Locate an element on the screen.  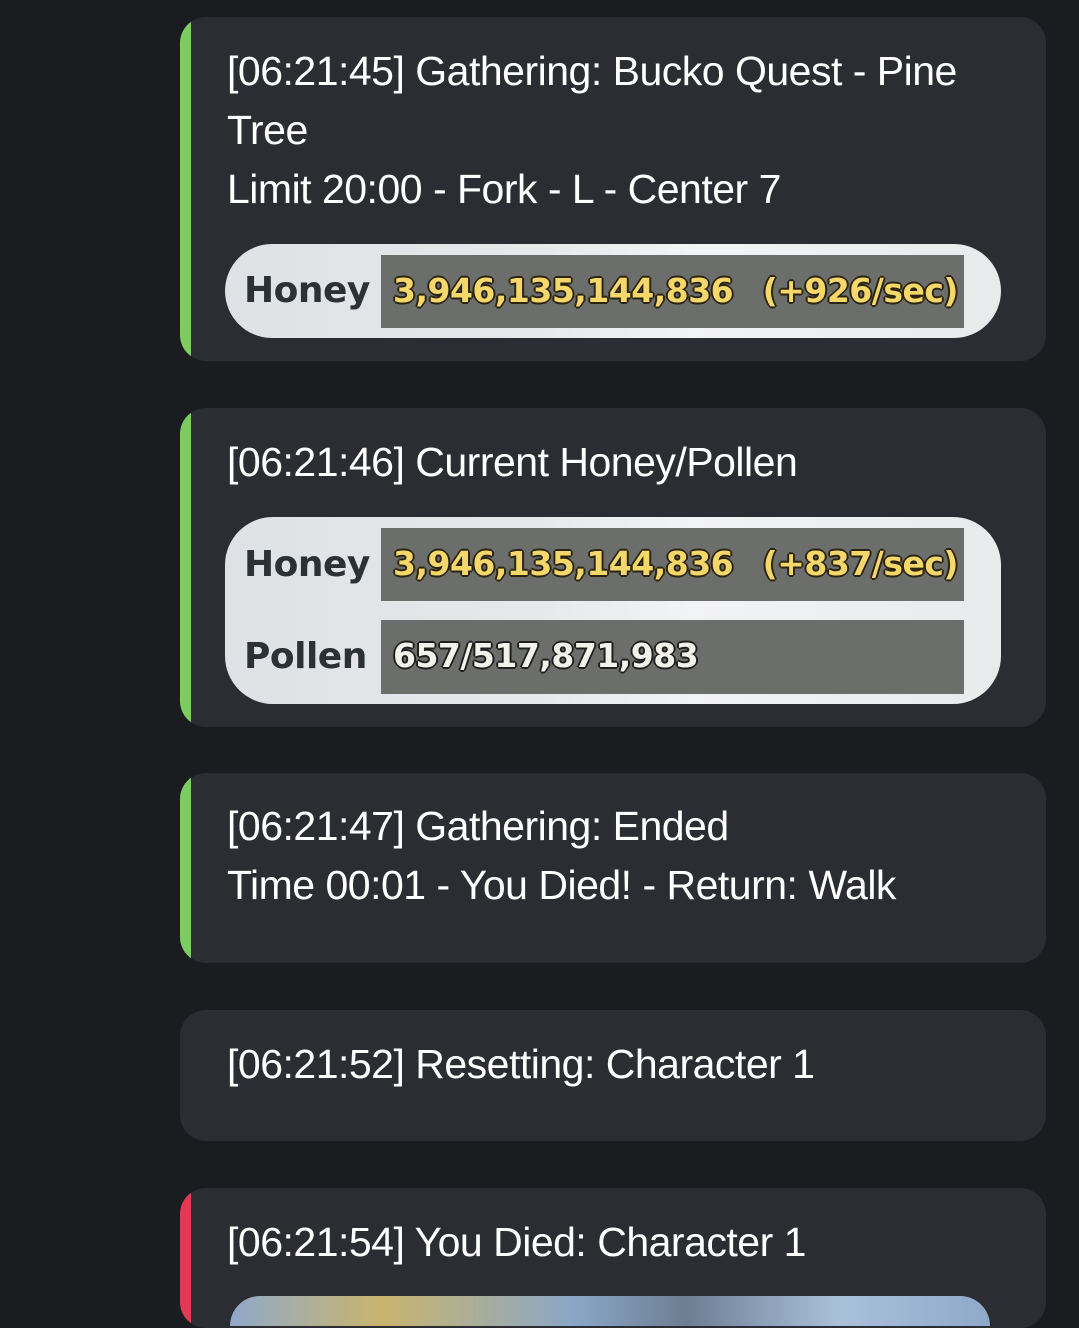
honey-value-box: 3,946,135,144,836 (+837/sec) is located at coordinates (672, 564).